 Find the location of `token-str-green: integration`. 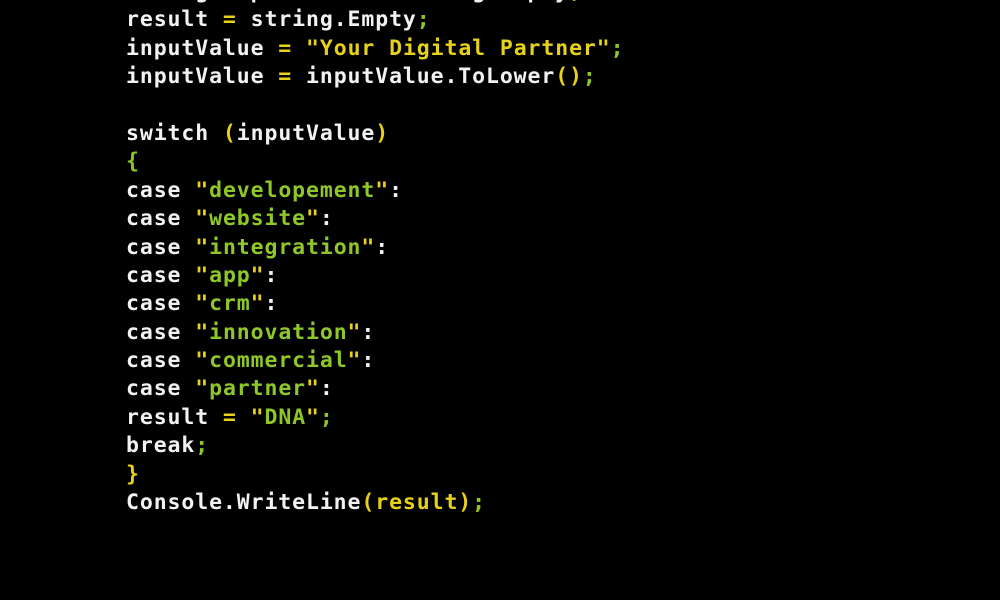

token-str-green: integration is located at coordinates (285, 247).